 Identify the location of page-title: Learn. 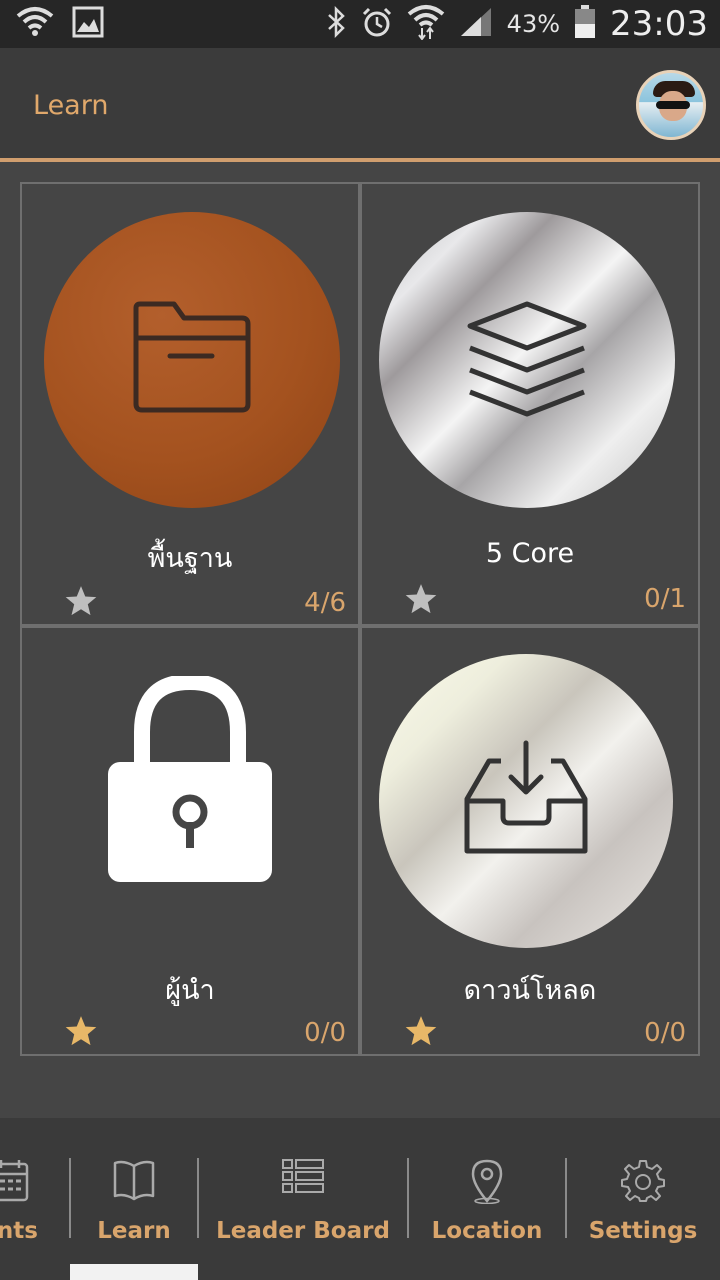
(71, 105).